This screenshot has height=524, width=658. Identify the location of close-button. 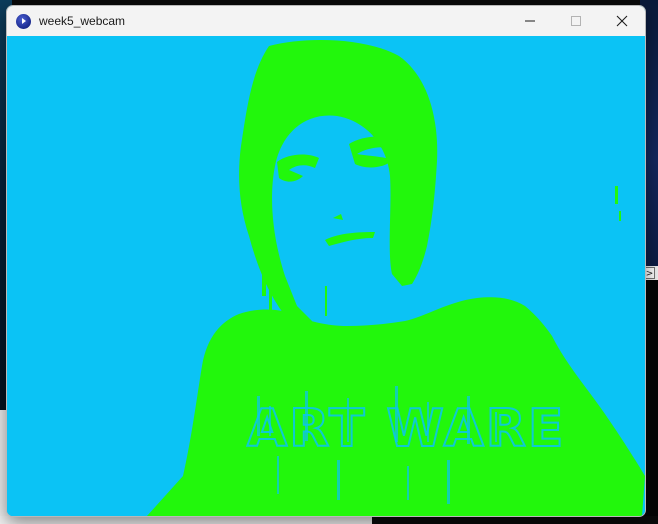
(622, 21).